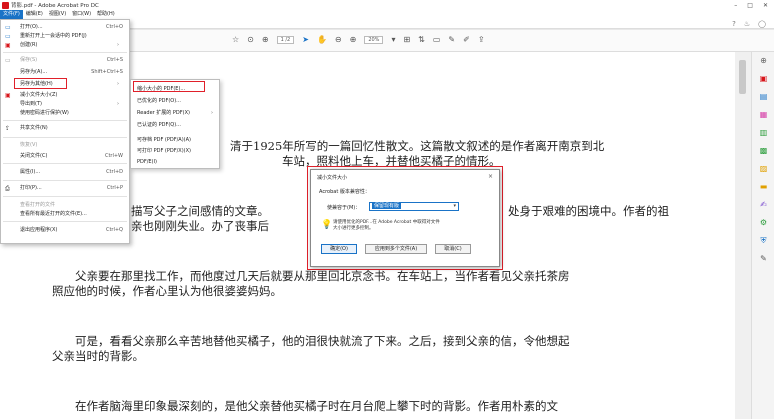  I want to click on menu-item-print: ⎙ 打印(P)... Ctrl+P, so click(65, 188).